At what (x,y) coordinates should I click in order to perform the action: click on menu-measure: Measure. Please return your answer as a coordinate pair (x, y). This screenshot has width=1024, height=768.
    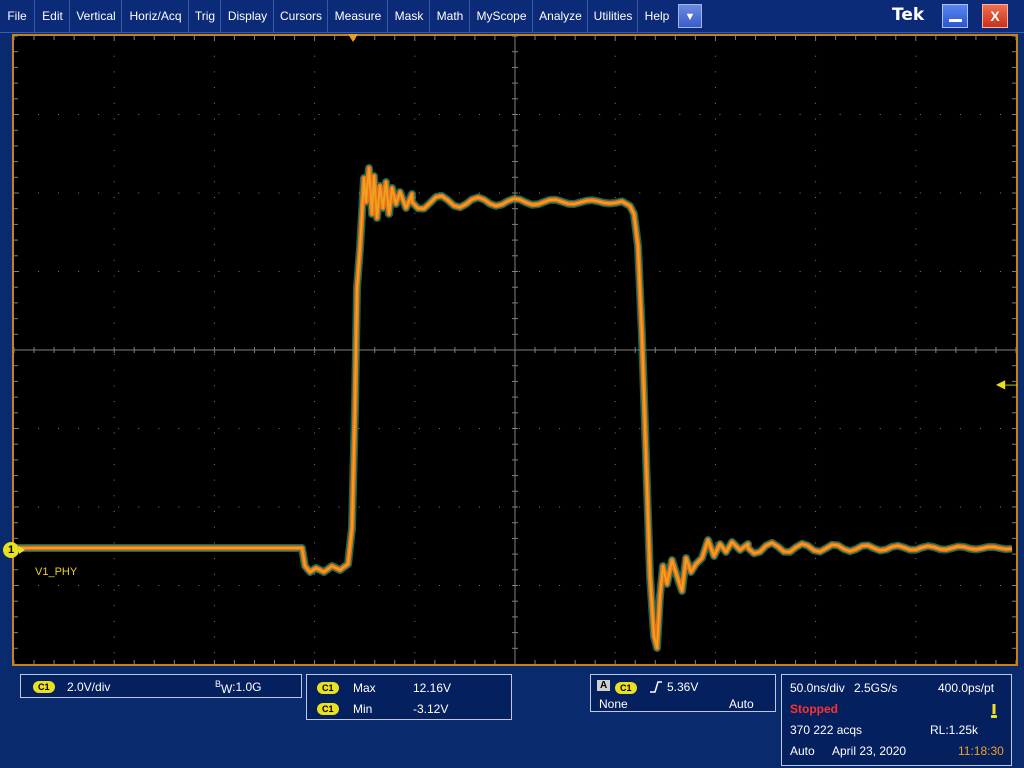
    Looking at the image, I should click on (357, 16).